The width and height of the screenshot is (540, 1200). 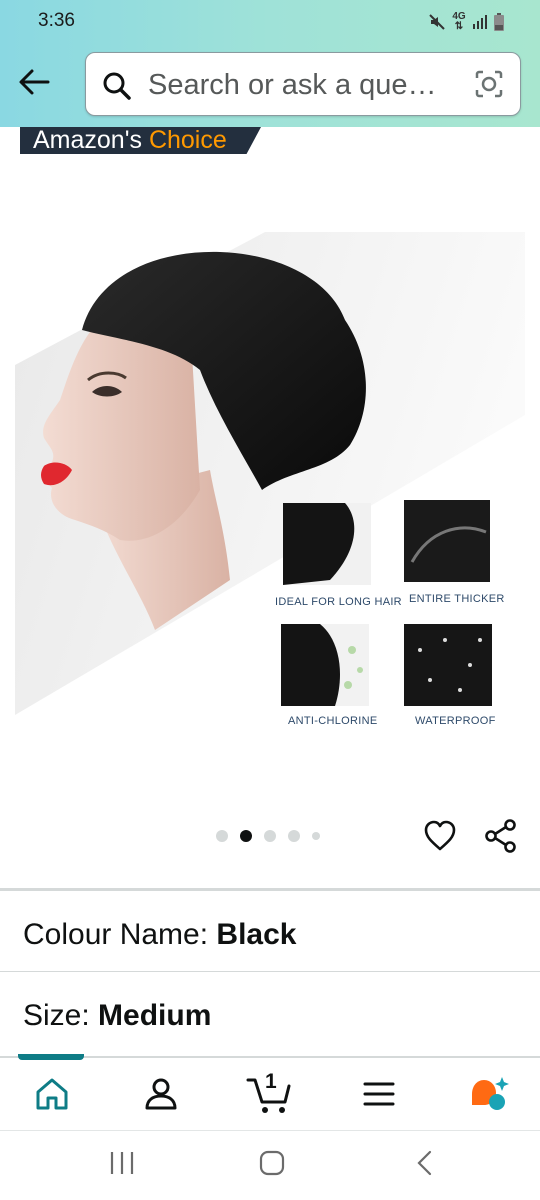 I want to click on colour-value: Black, so click(x=256, y=934).